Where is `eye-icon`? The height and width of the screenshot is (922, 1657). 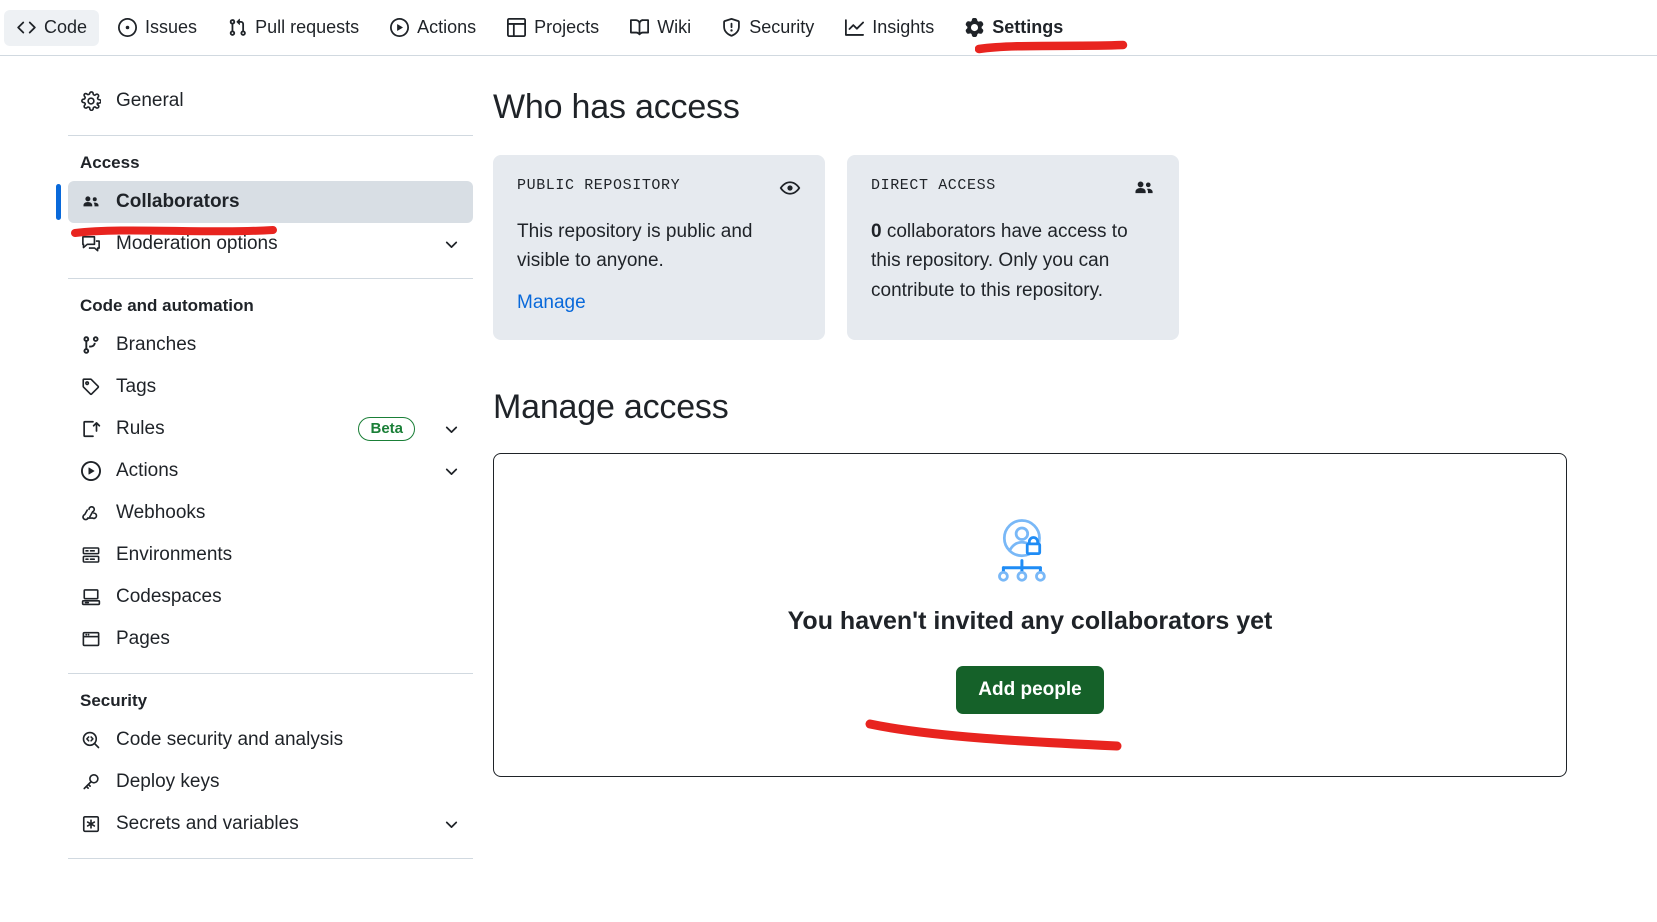 eye-icon is located at coordinates (790, 188).